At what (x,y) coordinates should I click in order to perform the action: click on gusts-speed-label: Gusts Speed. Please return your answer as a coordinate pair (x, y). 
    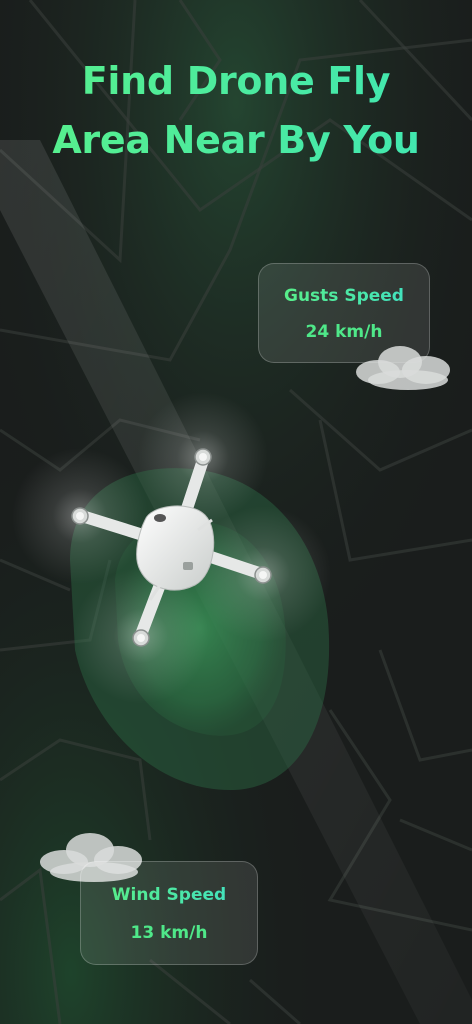
    Looking at the image, I should click on (344, 296).